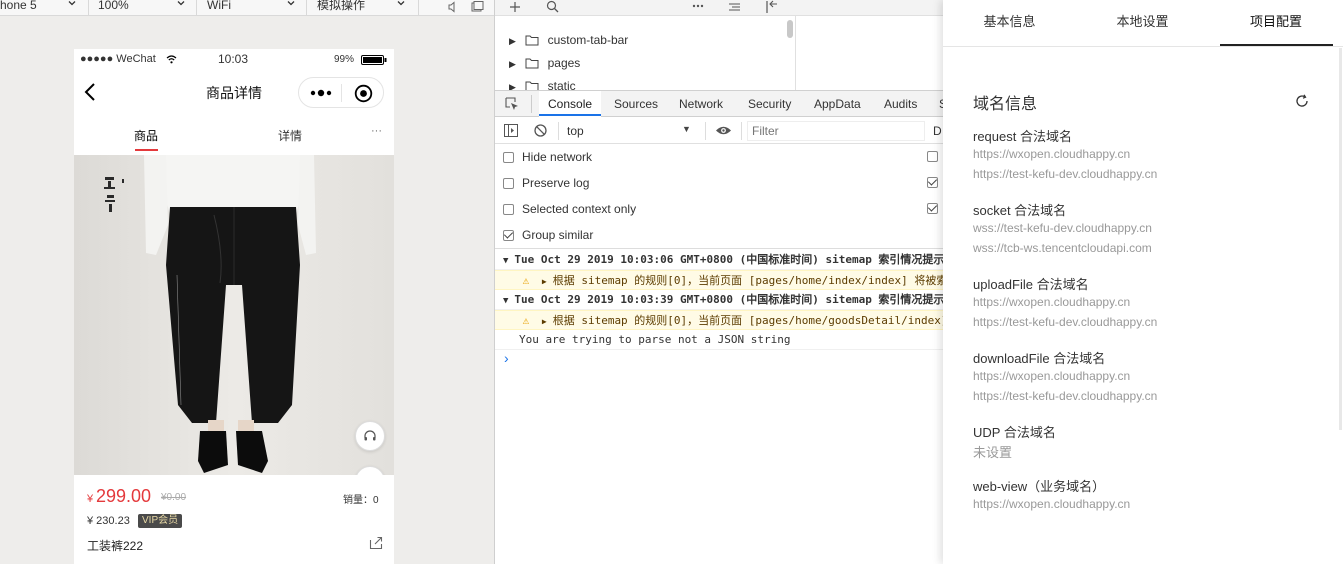 Image resolution: width=1343 pixels, height=564 pixels. Describe the element at coordinates (558, 235) in the screenshot. I see `option-label: Group similar` at that location.